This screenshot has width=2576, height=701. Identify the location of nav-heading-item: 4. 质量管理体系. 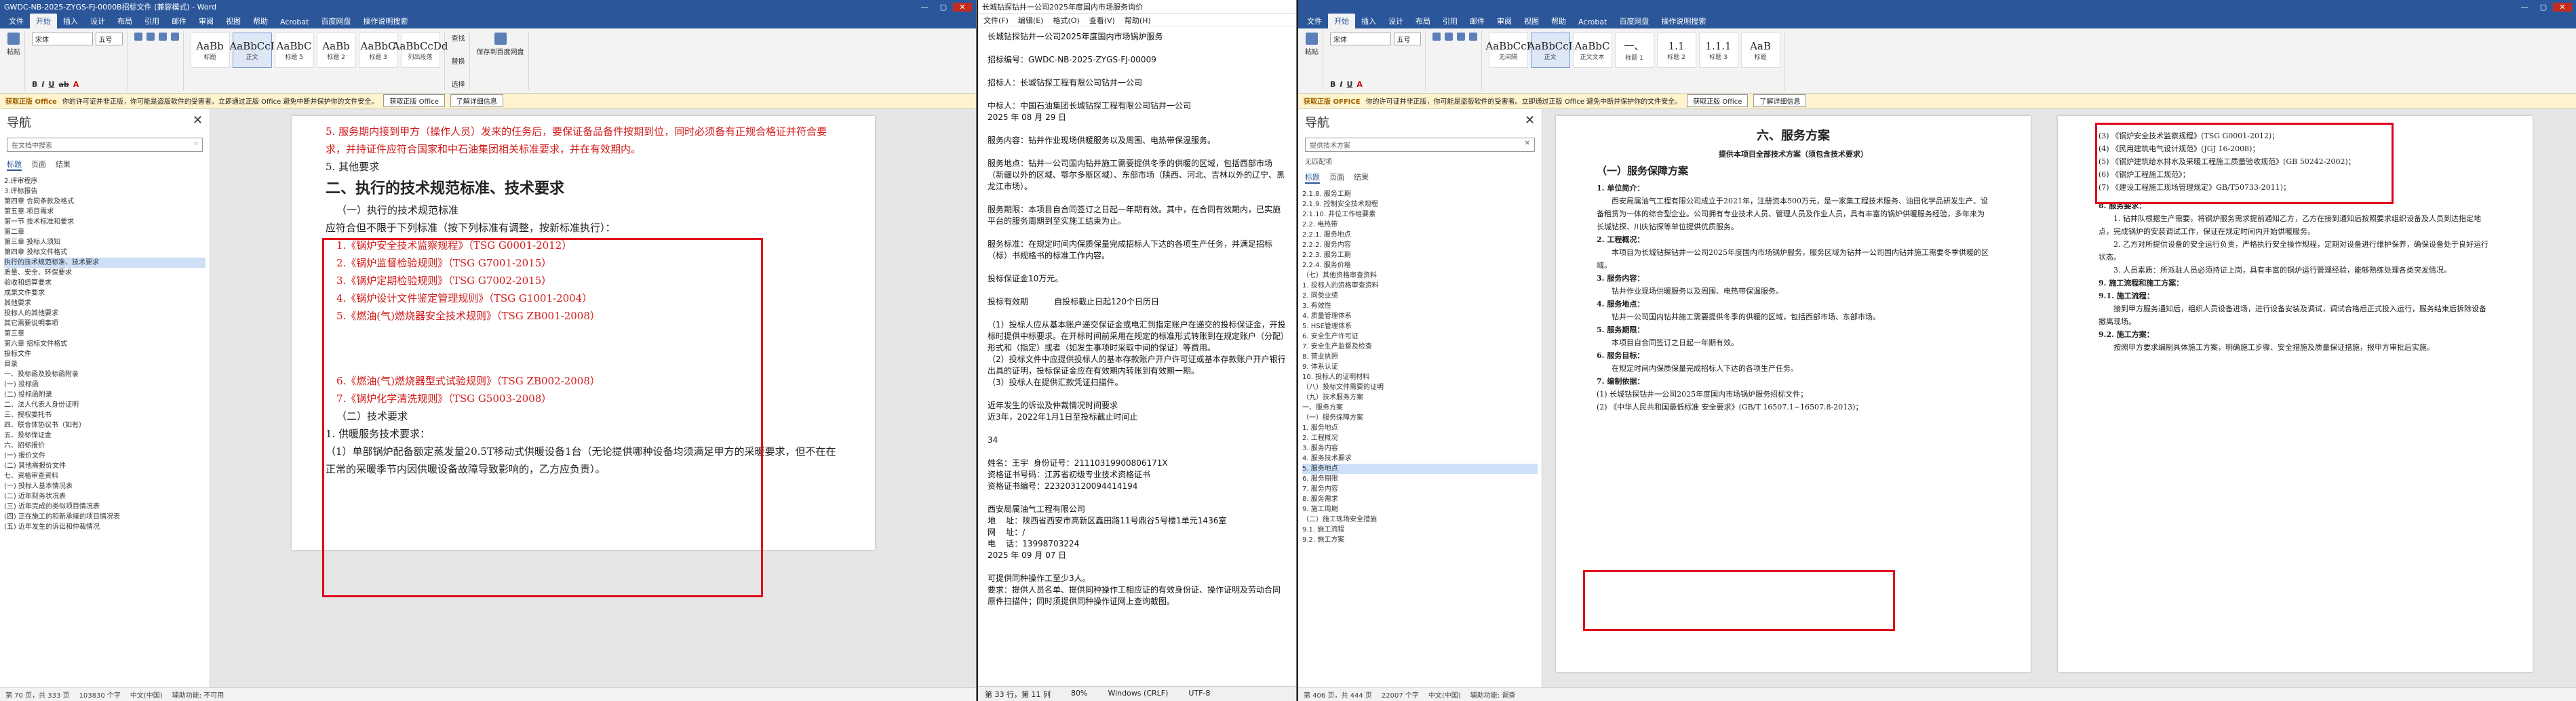
(1420, 316).